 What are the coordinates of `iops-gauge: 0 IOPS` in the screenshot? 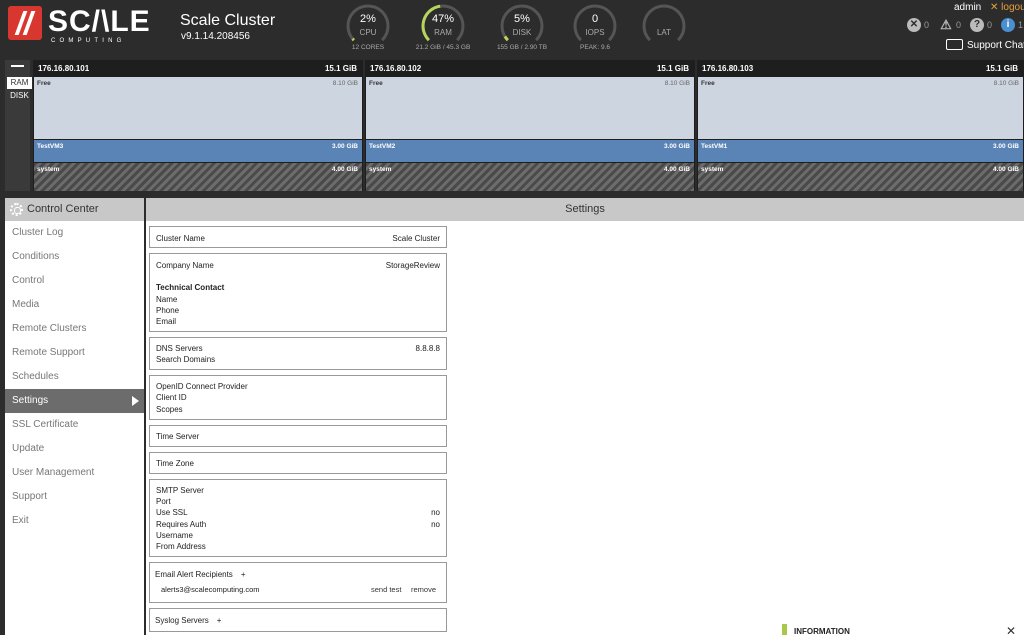 It's located at (595, 26).